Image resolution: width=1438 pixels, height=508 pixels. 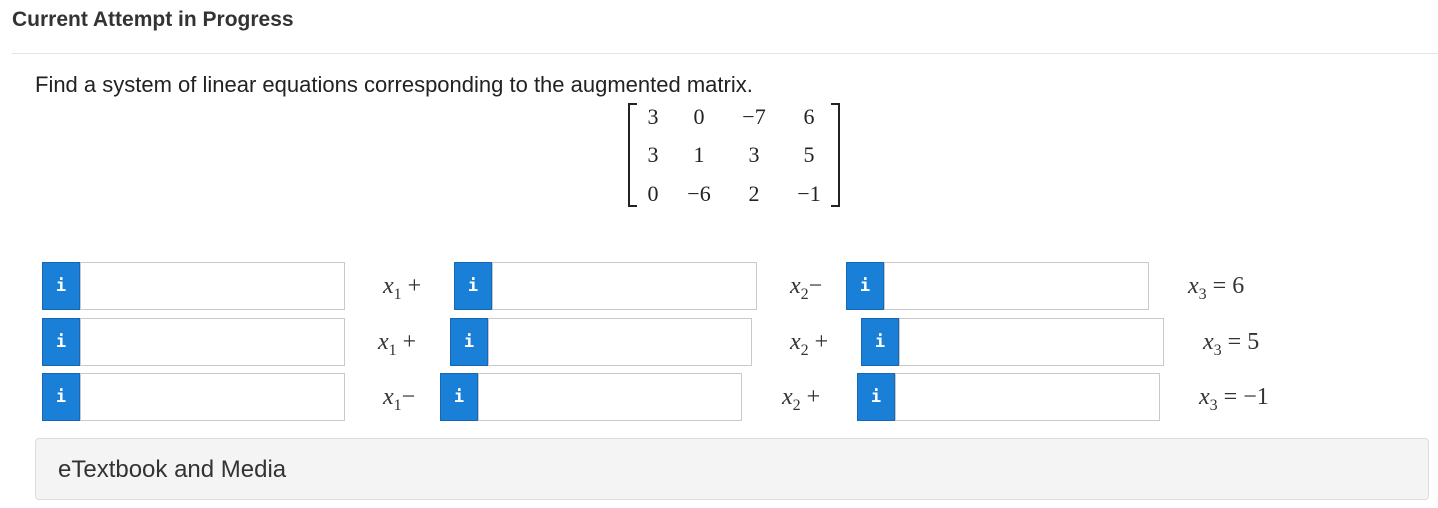 I want to click on matrix-cell: 6, so click(x=809, y=116).